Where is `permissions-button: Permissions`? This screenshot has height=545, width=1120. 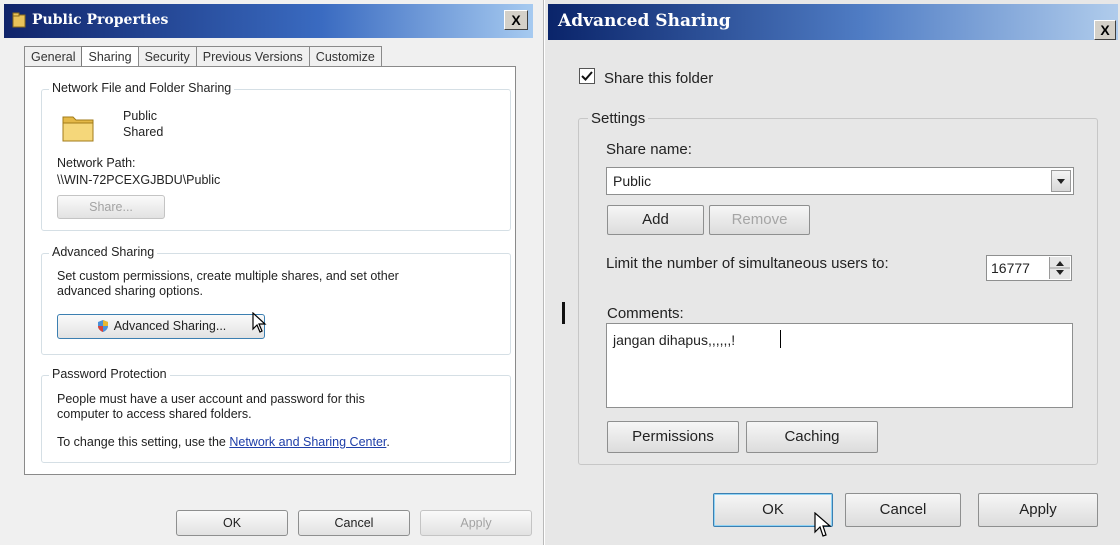
permissions-button: Permissions is located at coordinates (673, 437).